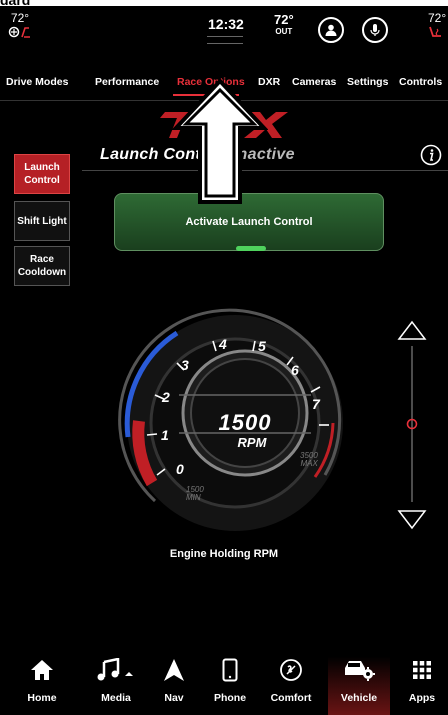  What do you see at coordinates (42, 266) in the screenshot?
I see `side-menu-race-cooldown: Race Cooldown` at bounding box center [42, 266].